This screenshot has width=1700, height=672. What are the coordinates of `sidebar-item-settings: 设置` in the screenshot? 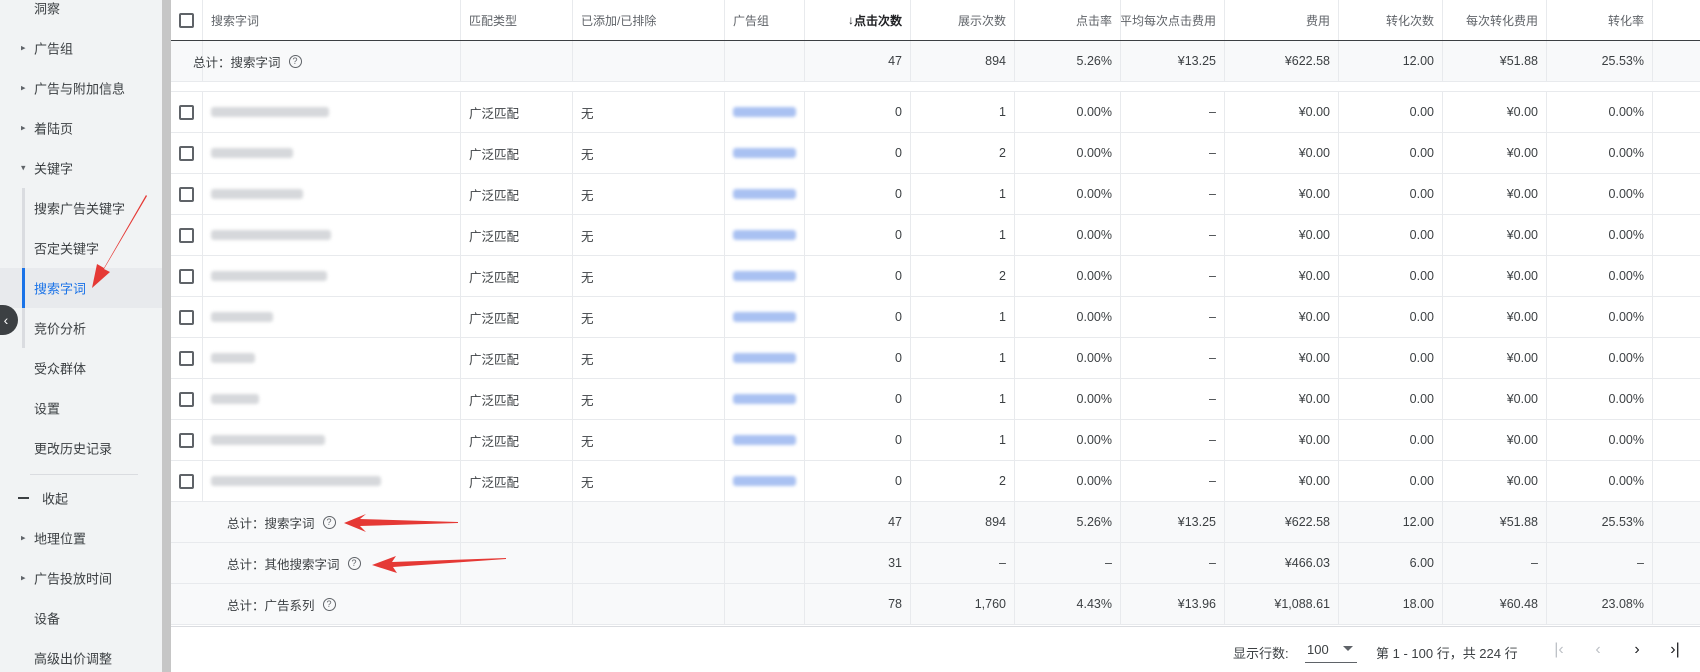 It's located at (81, 408).